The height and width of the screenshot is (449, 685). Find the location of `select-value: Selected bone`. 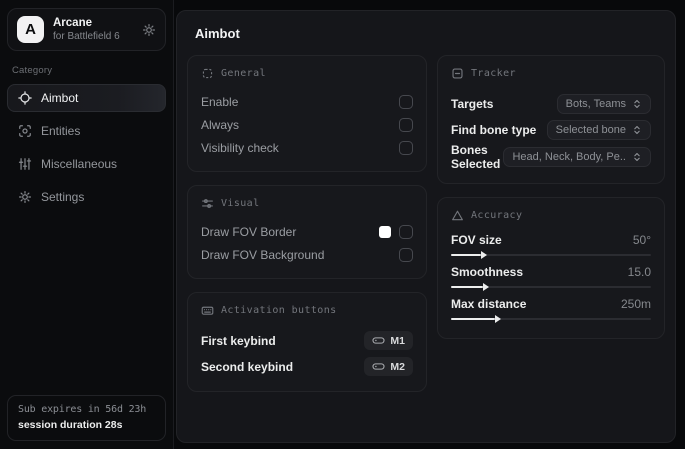

select-value: Selected bone is located at coordinates (590, 129).